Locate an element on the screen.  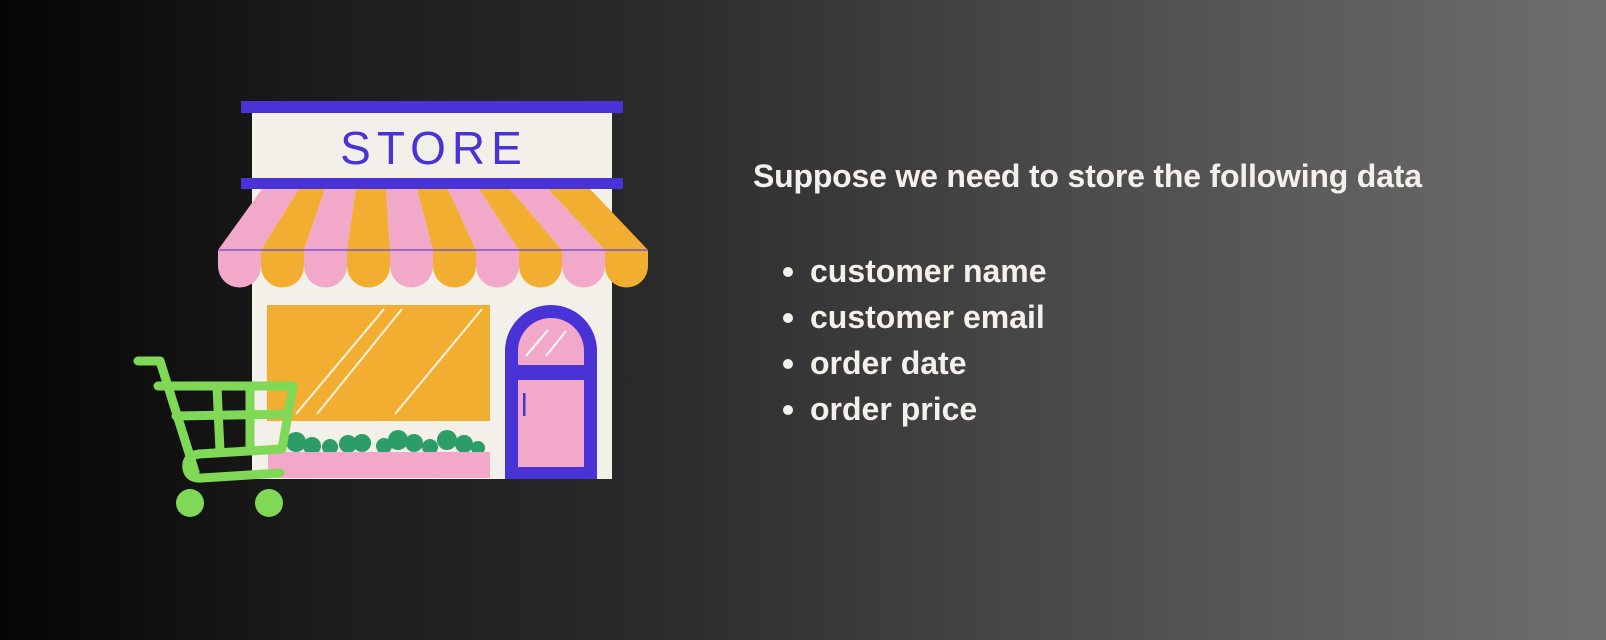
door-handle is located at coordinates (524, 404).